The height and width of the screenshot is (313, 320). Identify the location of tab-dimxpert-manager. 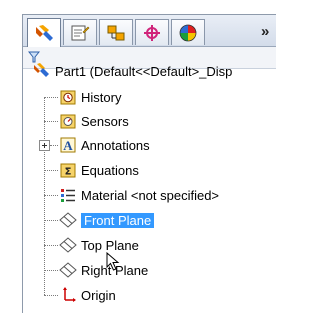
(152, 32).